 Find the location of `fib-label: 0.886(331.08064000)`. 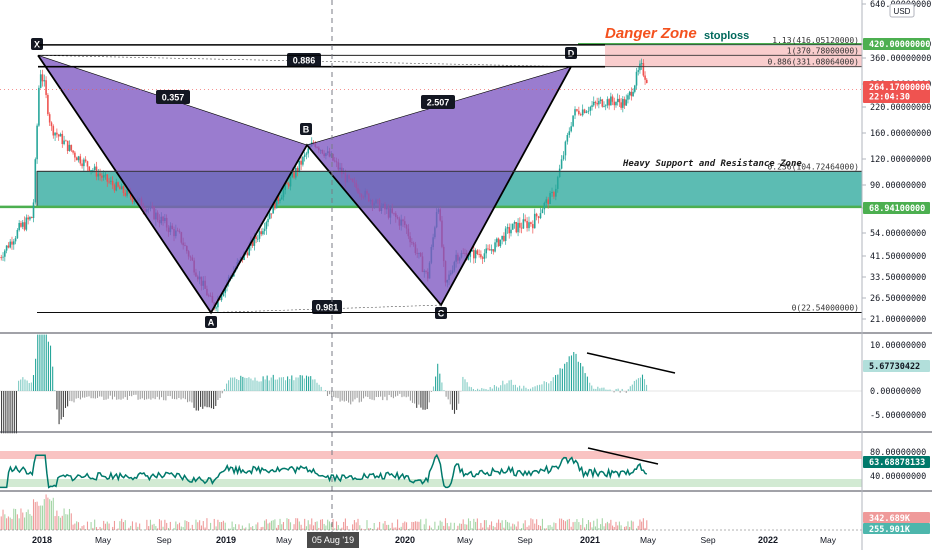

fib-label: 0.886(331.08064000) is located at coordinates (813, 62).